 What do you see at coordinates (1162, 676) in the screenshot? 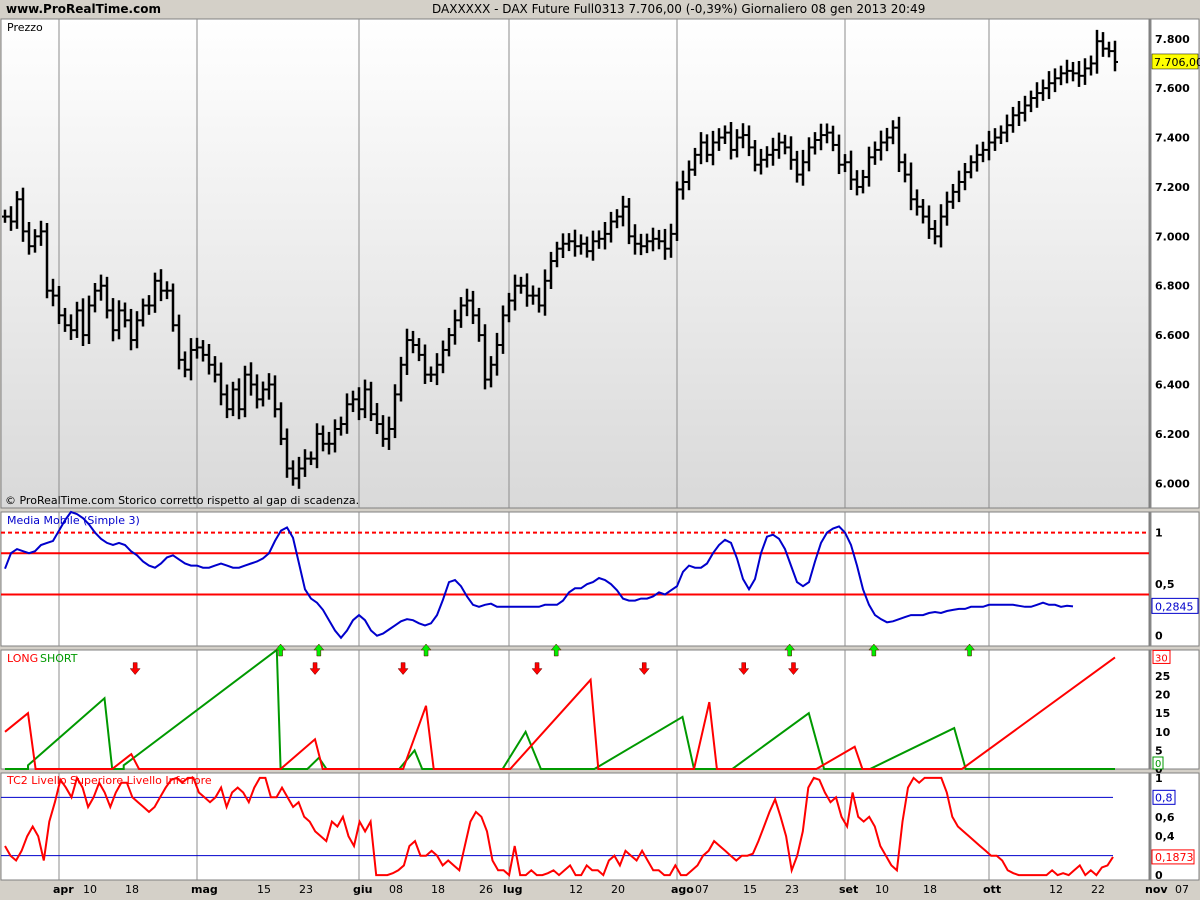
I see `ls-y-tick: 25` at bounding box center [1162, 676].